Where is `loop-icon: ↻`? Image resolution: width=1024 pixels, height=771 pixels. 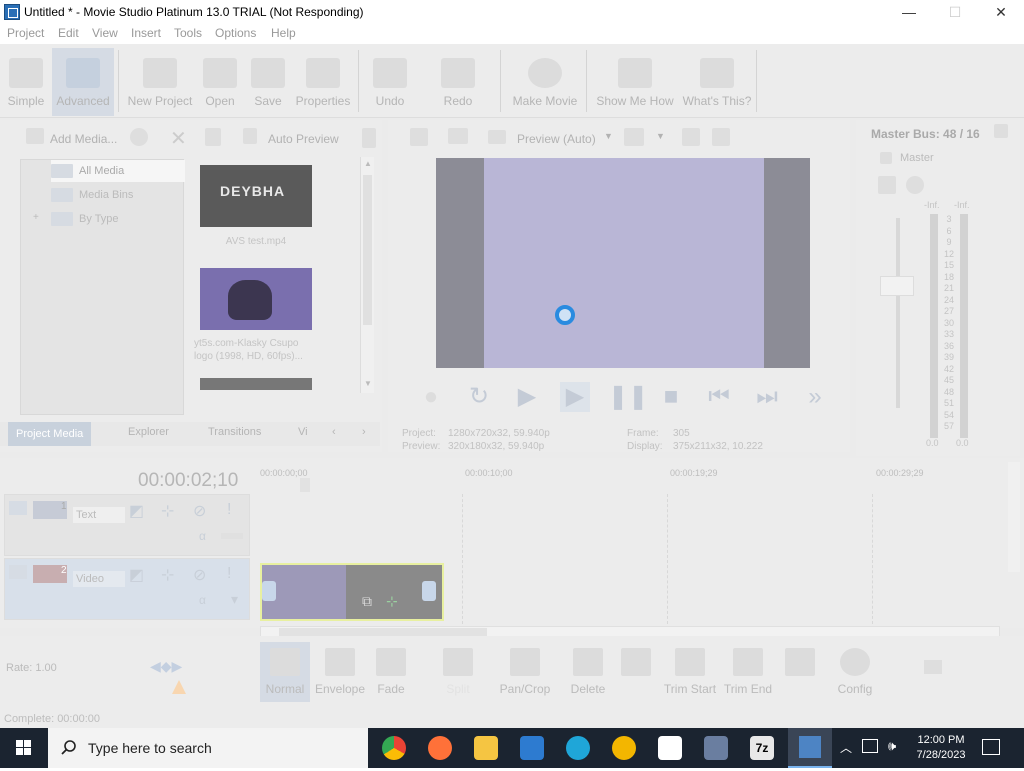 loop-icon: ↻ is located at coordinates (479, 397).